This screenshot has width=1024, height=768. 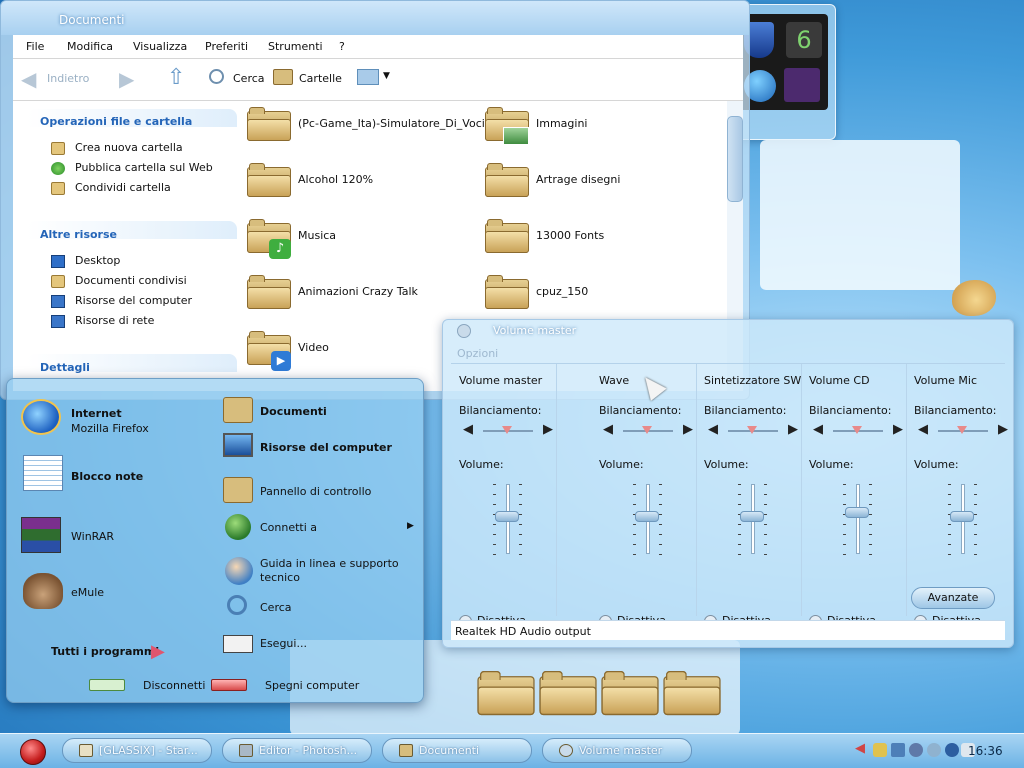 I want to click on folder-item: Immagini, so click(x=599, y=125).